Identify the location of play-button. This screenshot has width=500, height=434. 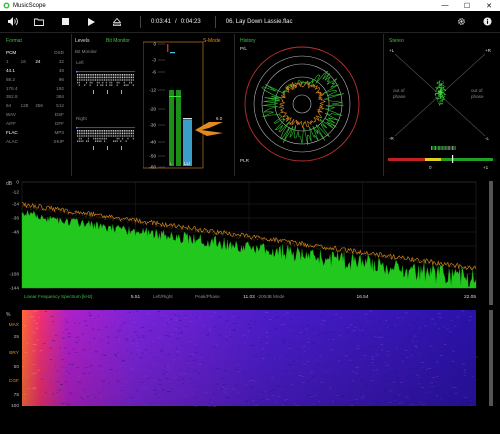
(91, 22).